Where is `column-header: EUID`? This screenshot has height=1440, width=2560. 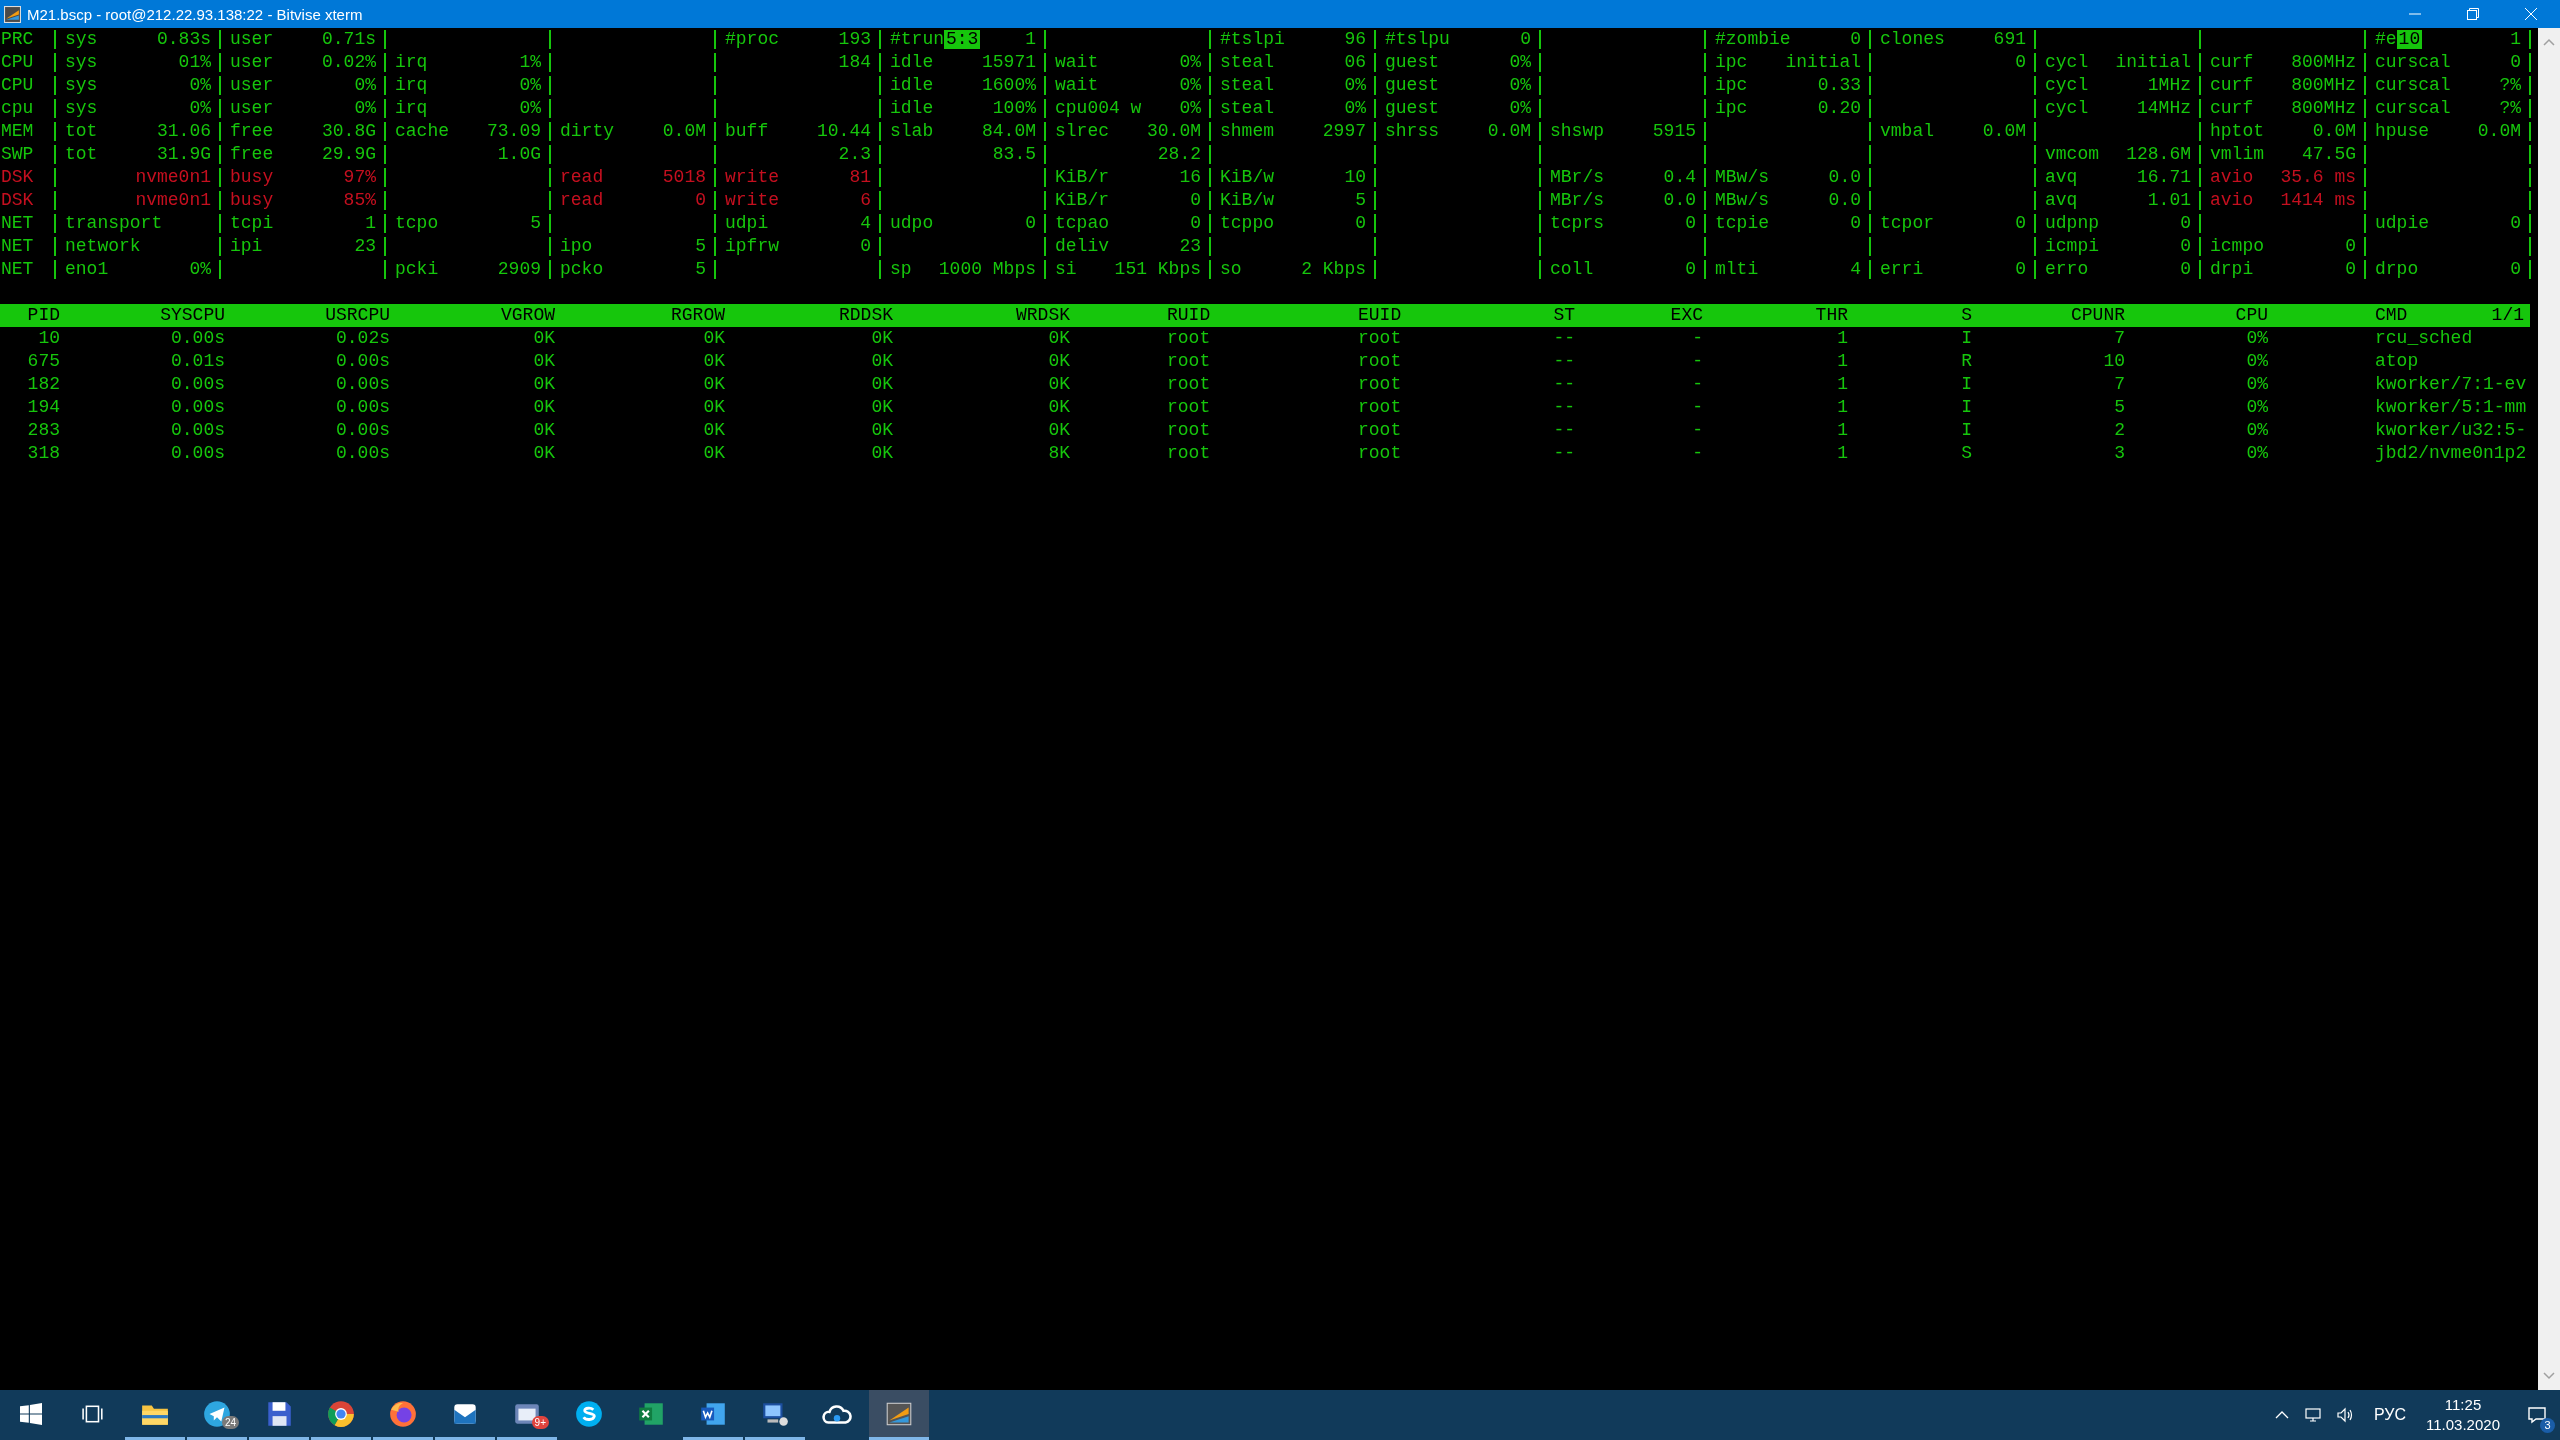
column-header: EUID is located at coordinates (1380, 315).